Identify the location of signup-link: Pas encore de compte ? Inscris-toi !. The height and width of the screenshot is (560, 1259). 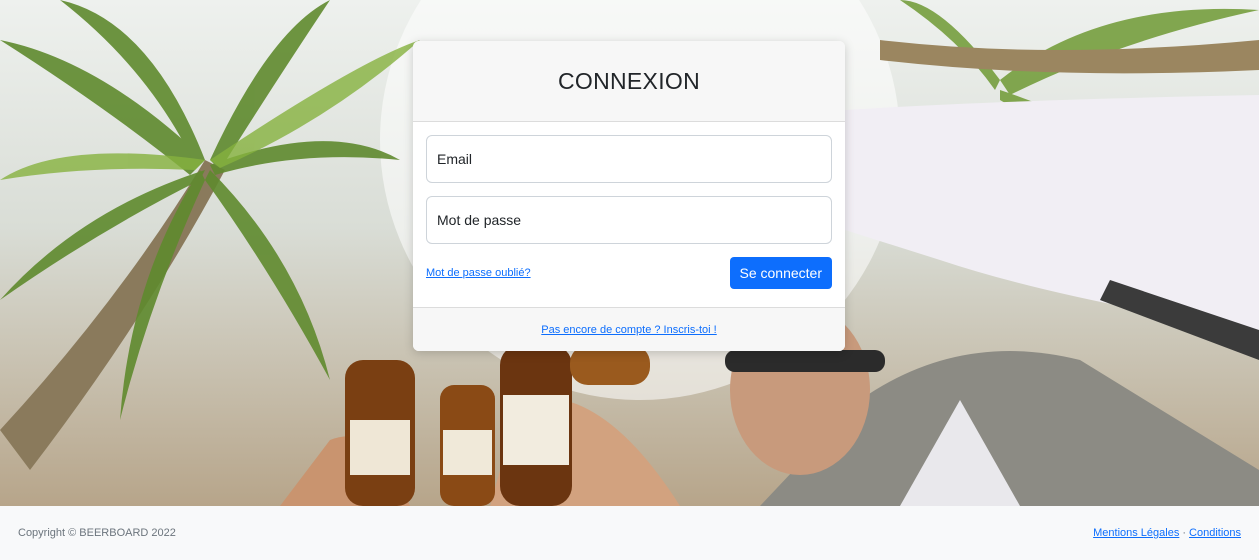
(628, 330).